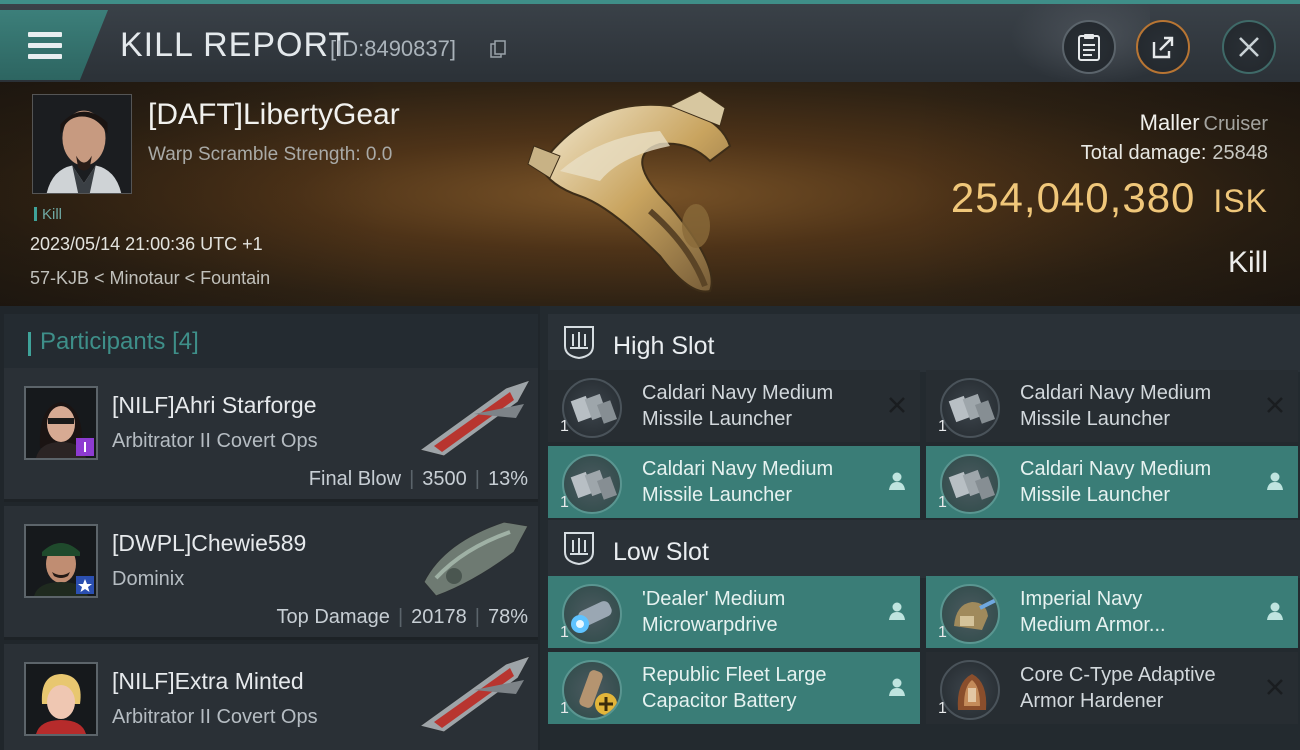  What do you see at coordinates (579, 549) in the screenshot?
I see `low-slot-icon` at bounding box center [579, 549].